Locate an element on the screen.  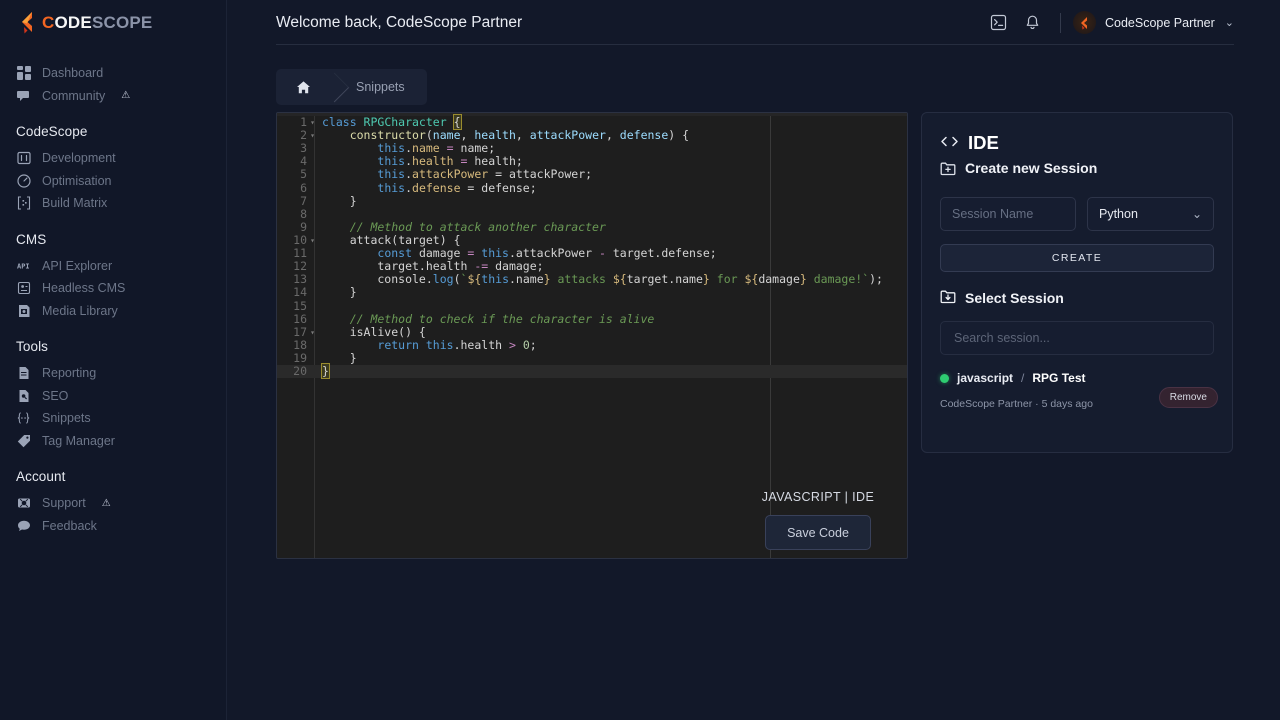
sidebar-item-label: Dashboard is located at coordinates (73, 73).